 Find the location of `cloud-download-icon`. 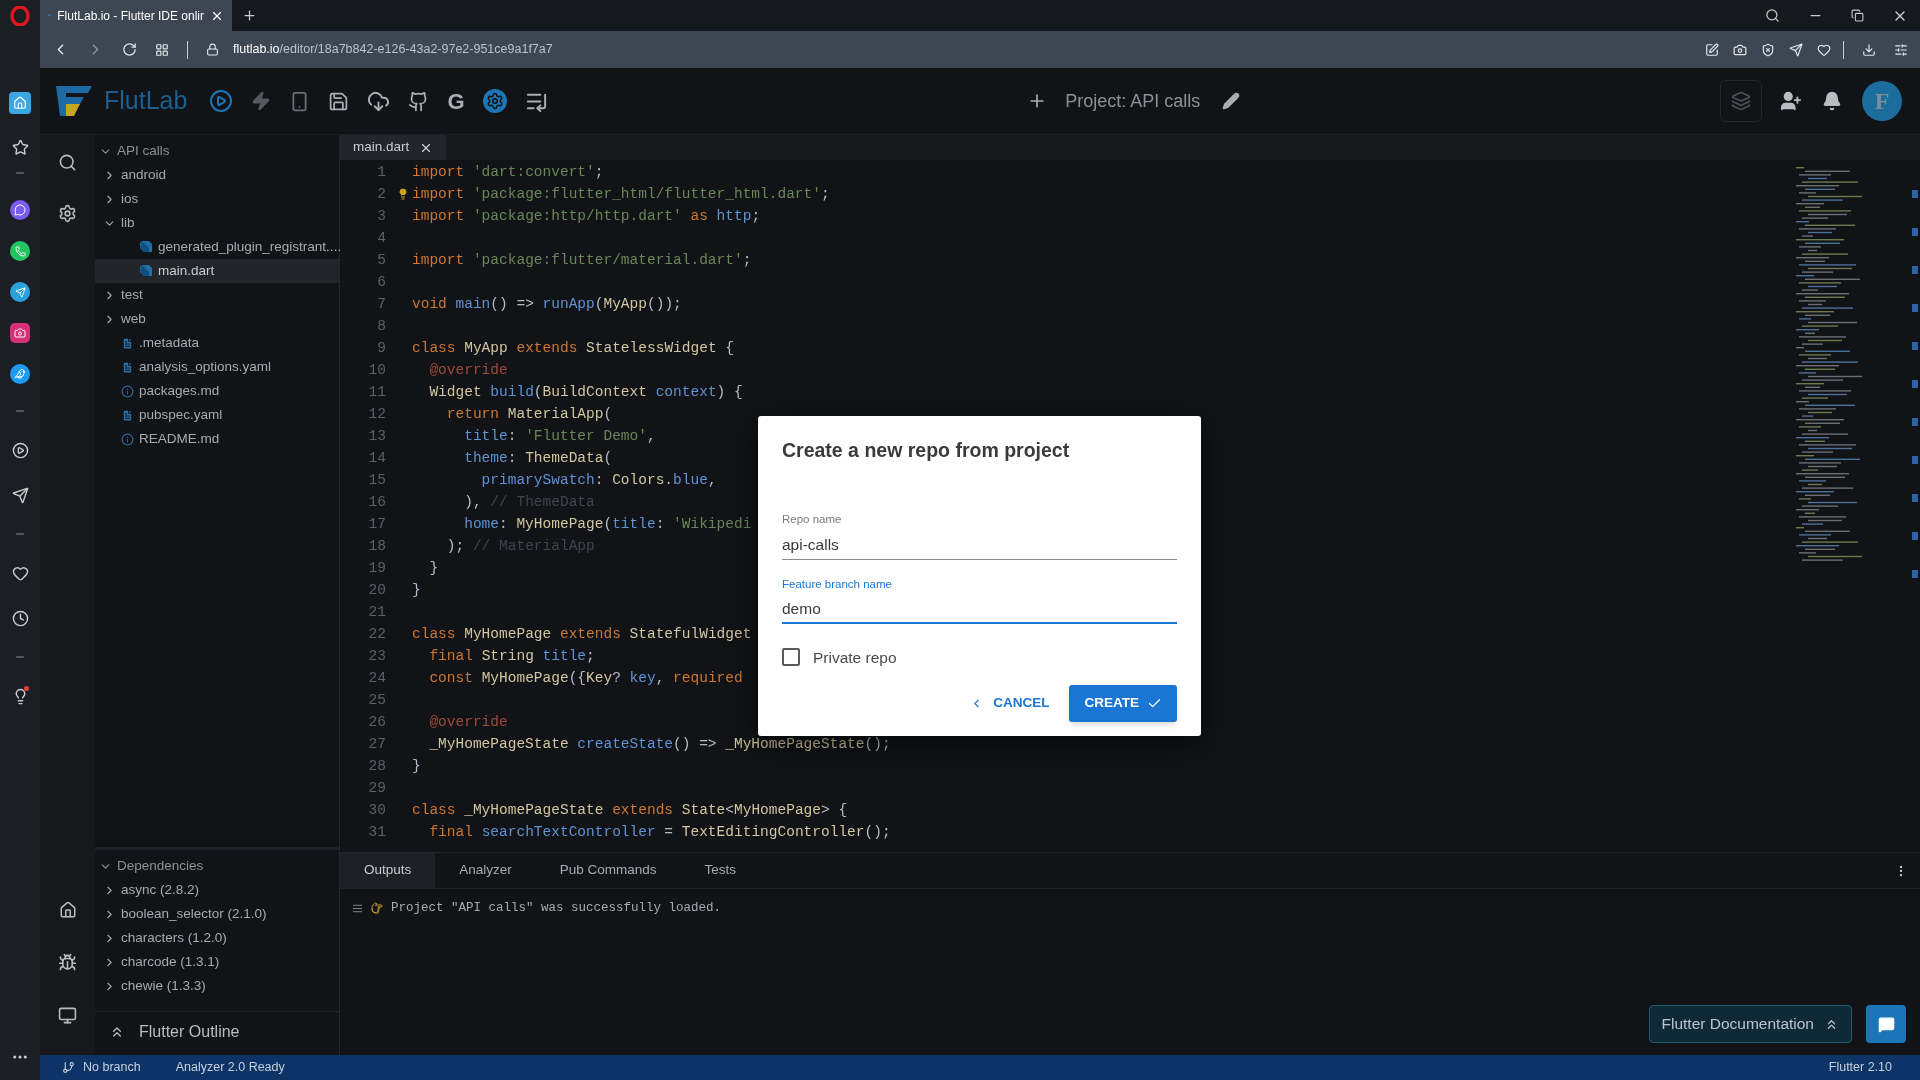

cloud-download-icon is located at coordinates (379, 101).